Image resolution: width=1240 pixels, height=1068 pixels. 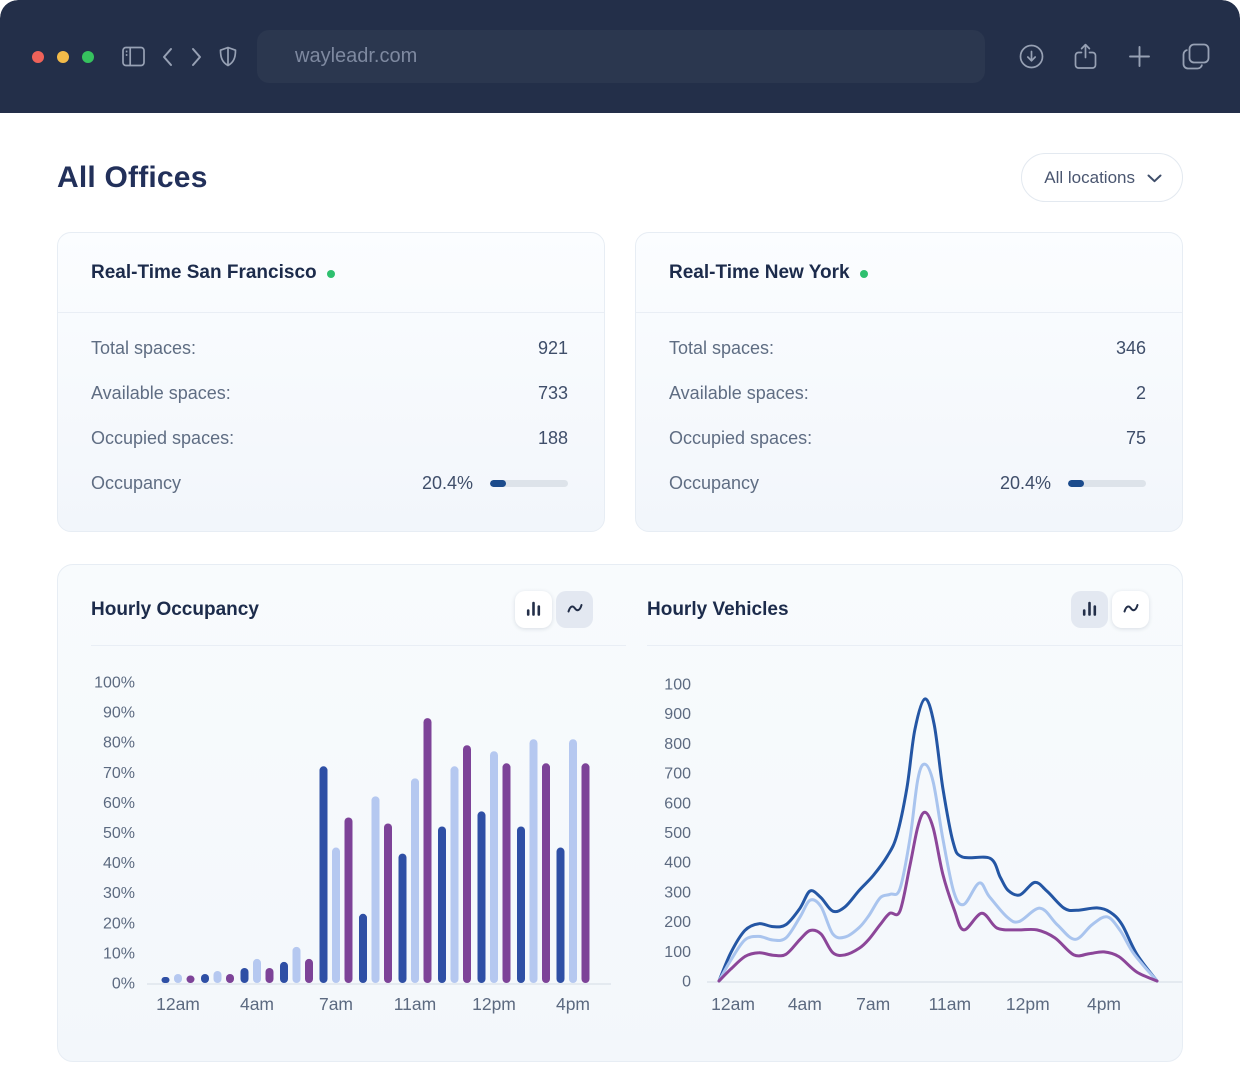 I want to click on line-chart-icon, so click(x=1131, y=609).